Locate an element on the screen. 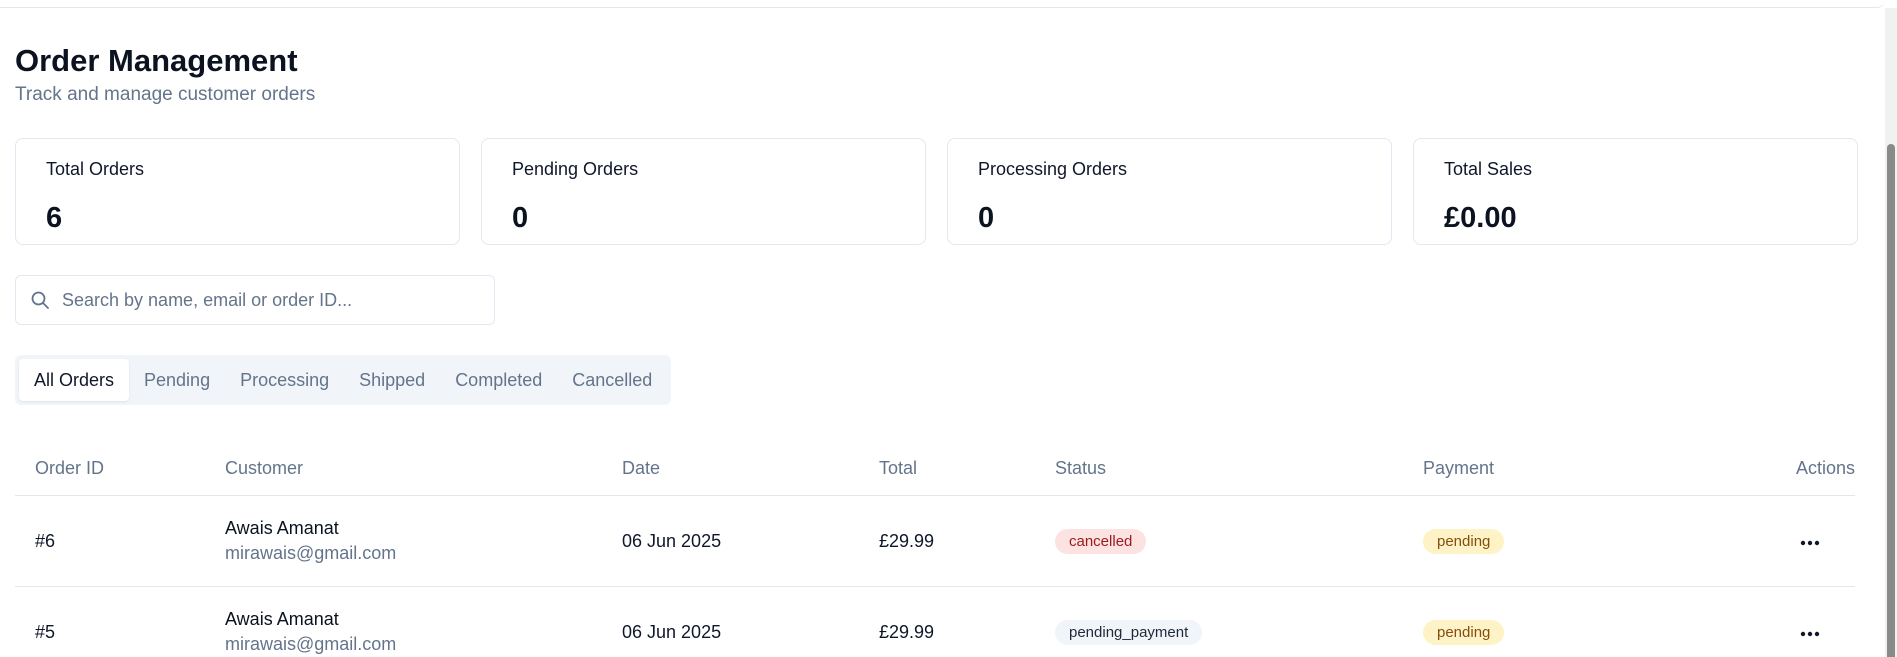 The image size is (1897, 657). column-header-customer: Customer is located at coordinates (264, 468).